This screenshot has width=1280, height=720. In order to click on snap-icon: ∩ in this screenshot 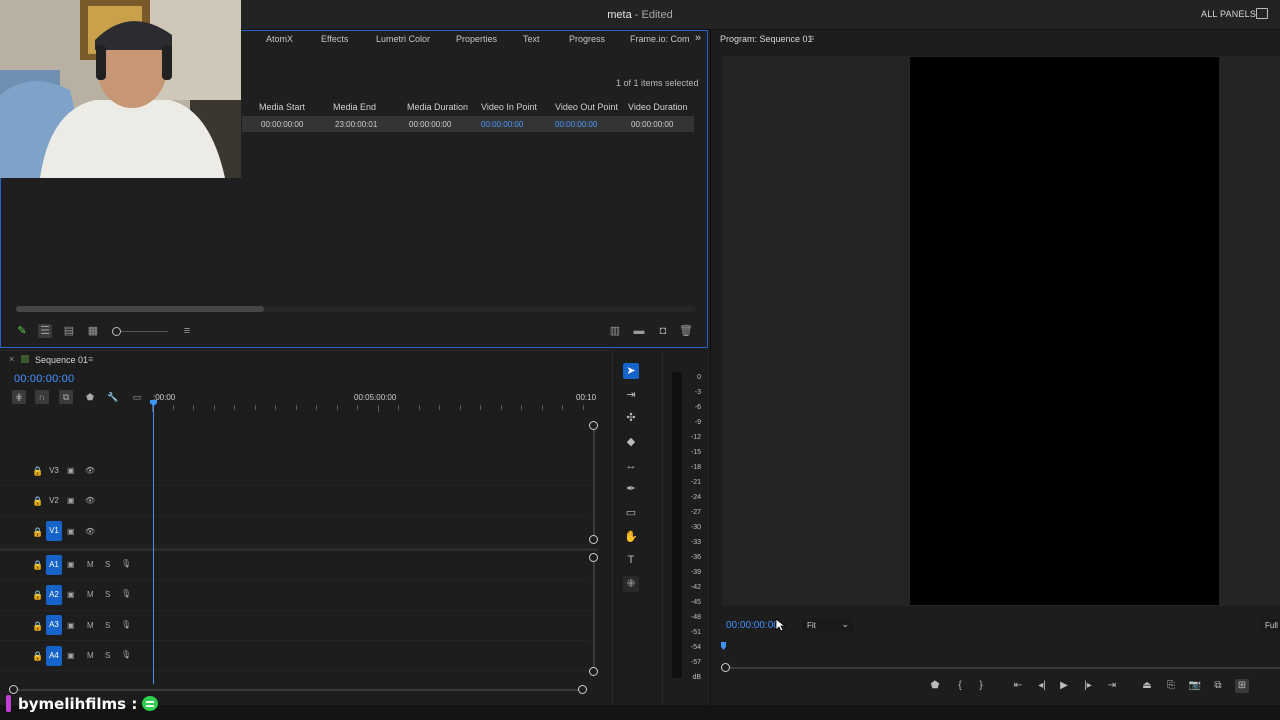, I will do `click(42, 397)`.